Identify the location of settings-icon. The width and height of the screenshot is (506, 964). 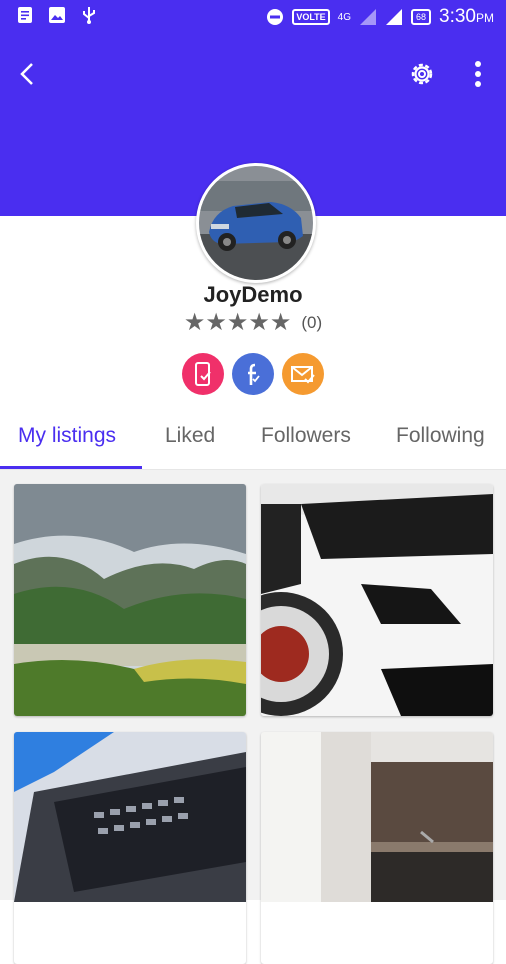
(422, 74).